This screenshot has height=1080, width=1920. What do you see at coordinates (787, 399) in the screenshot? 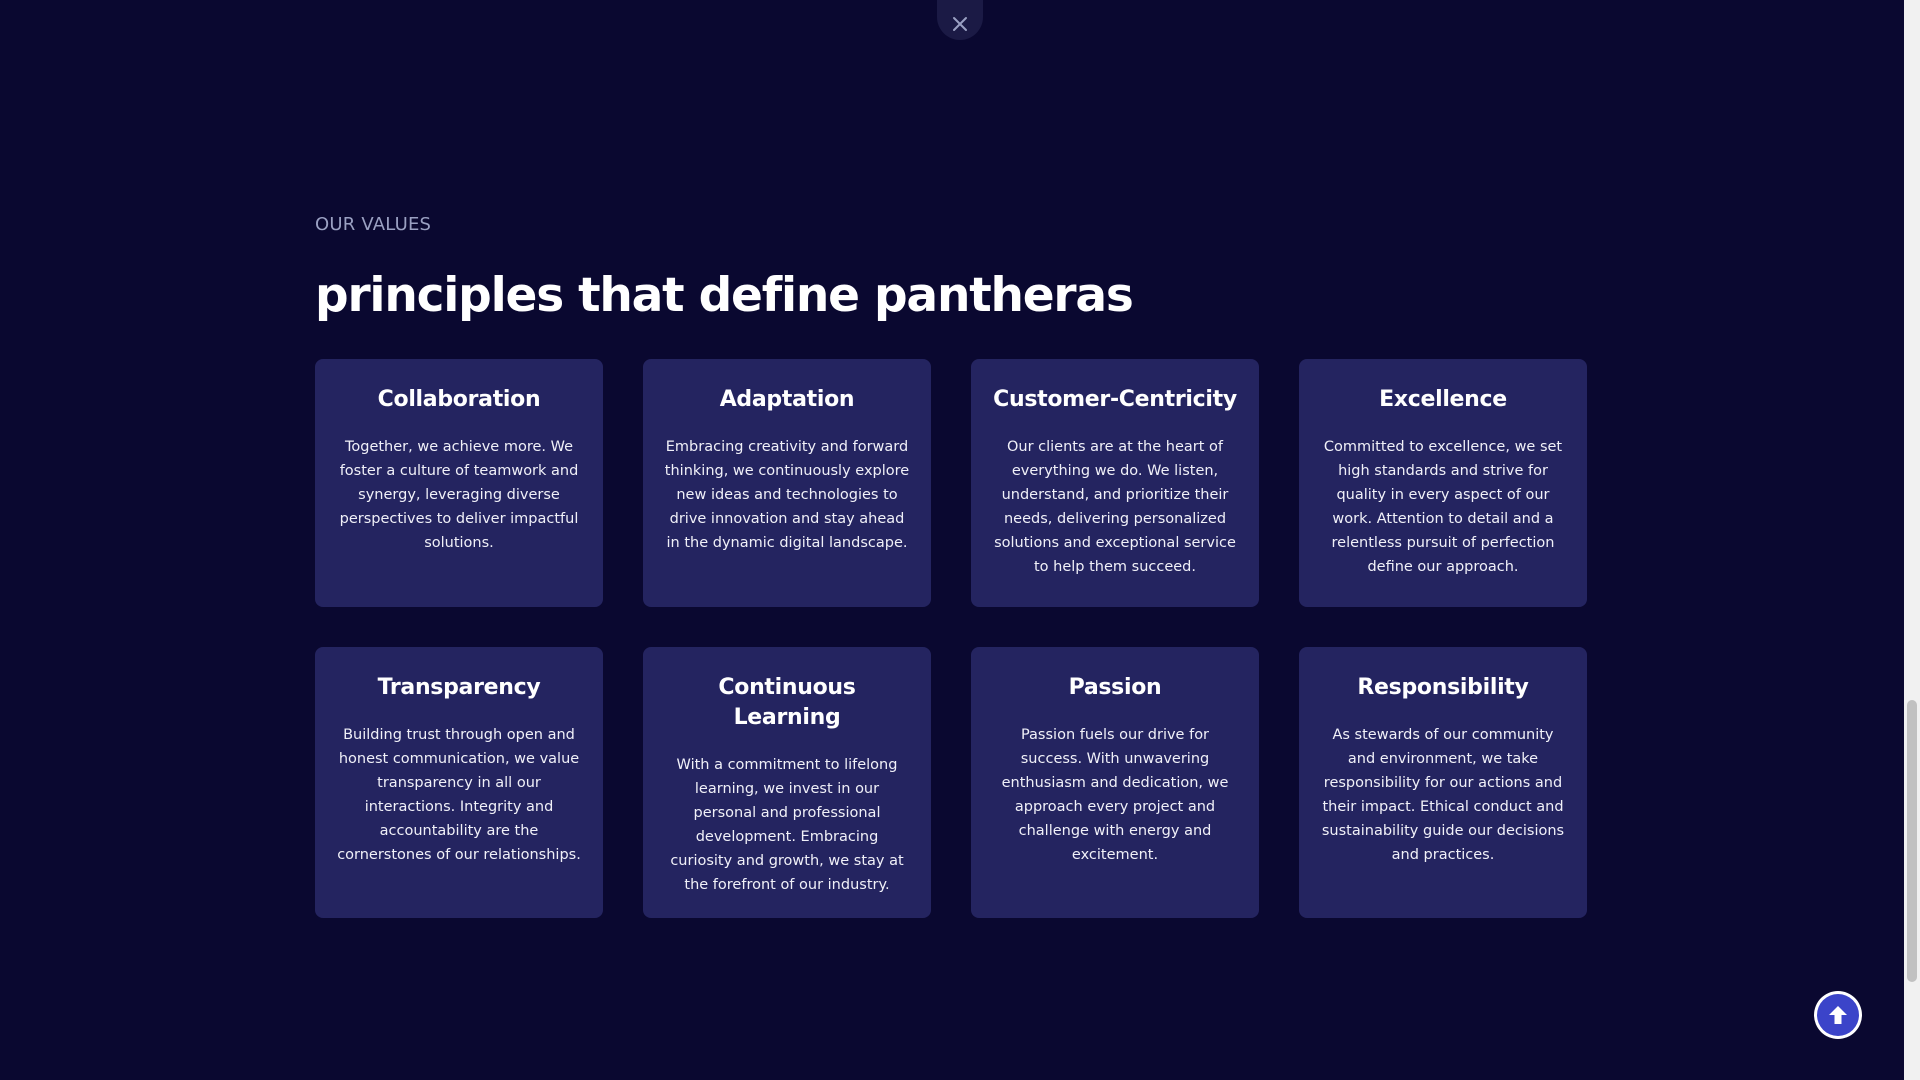
I see `card-title: Adaptation` at bounding box center [787, 399].